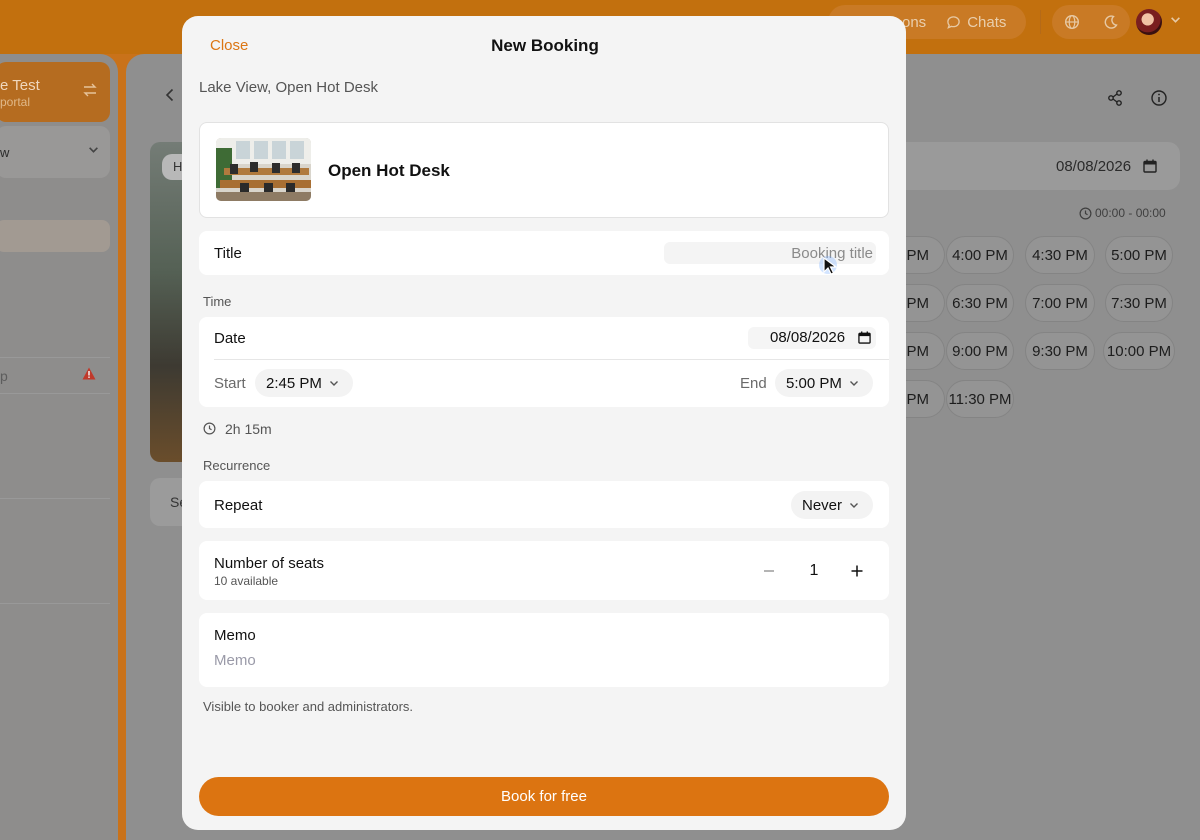 The image size is (1200, 840). Describe the element at coordinates (987, 22) in the screenshot. I see `chats-tab-label: Chats` at that location.